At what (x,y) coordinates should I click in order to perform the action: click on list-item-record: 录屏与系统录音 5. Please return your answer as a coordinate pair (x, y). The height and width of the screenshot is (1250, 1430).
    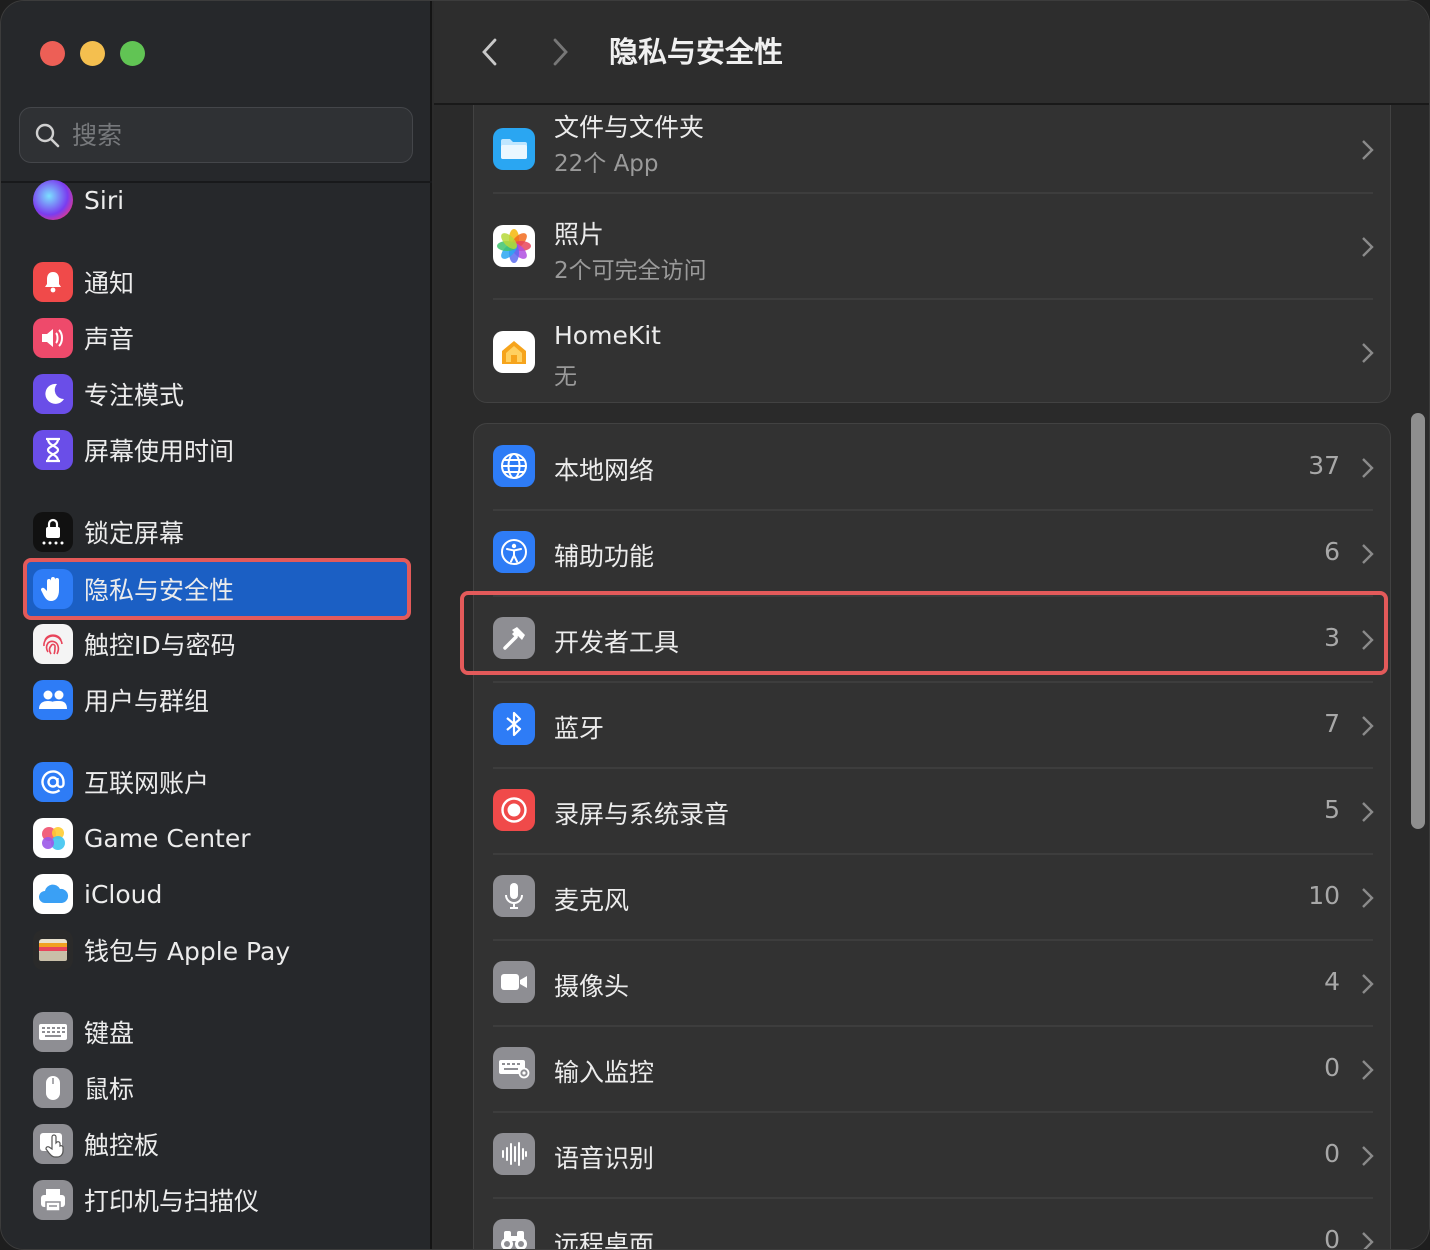
    Looking at the image, I should click on (933, 811).